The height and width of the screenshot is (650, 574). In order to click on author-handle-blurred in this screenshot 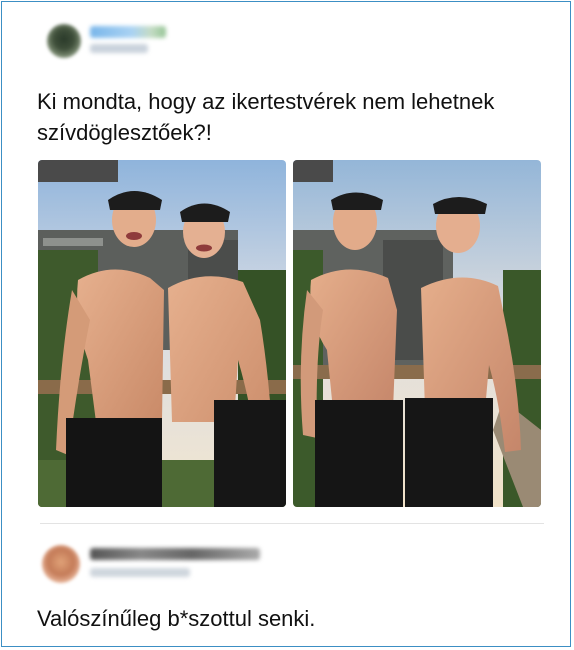, I will do `click(119, 48)`.